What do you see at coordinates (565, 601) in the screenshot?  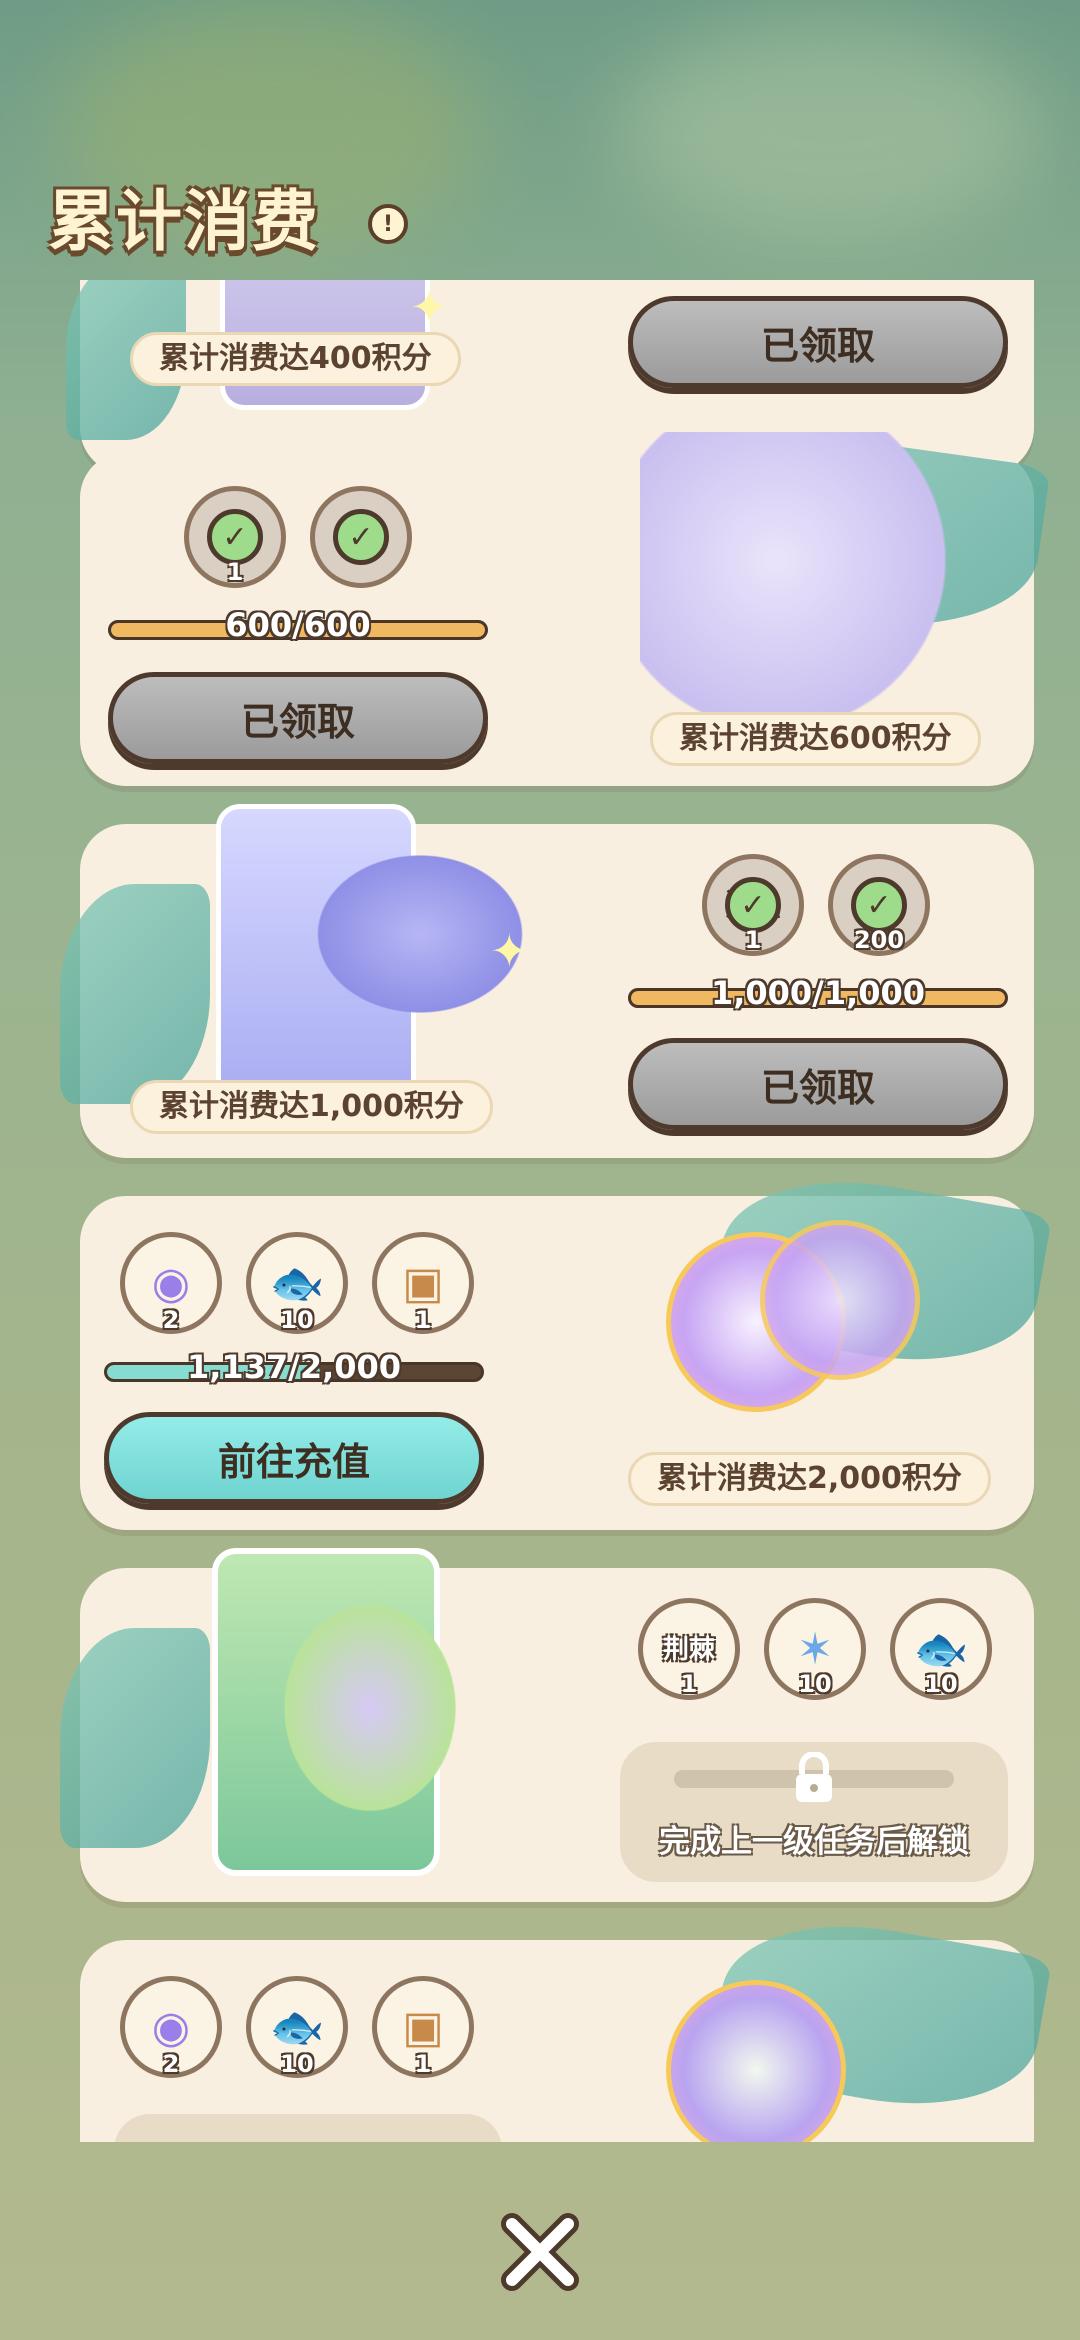 I see `tier-card-600: ✓ 1 ✓ 600/600 已领取 累计消费达600积分` at bounding box center [565, 601].